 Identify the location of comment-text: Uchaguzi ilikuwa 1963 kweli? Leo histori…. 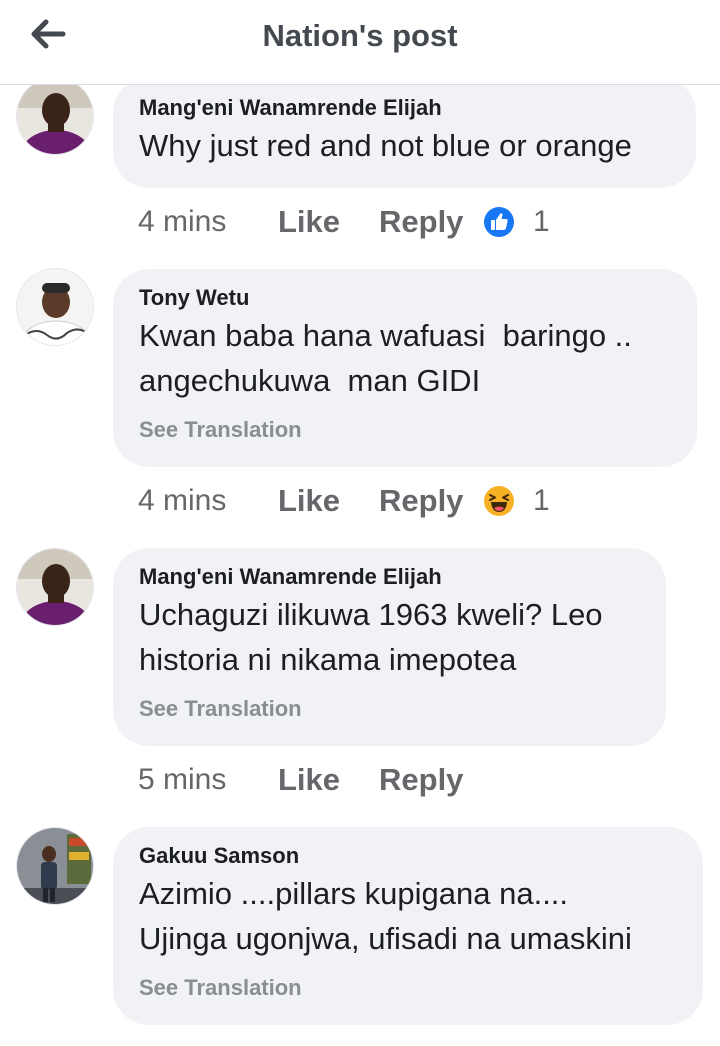
(371, 637).